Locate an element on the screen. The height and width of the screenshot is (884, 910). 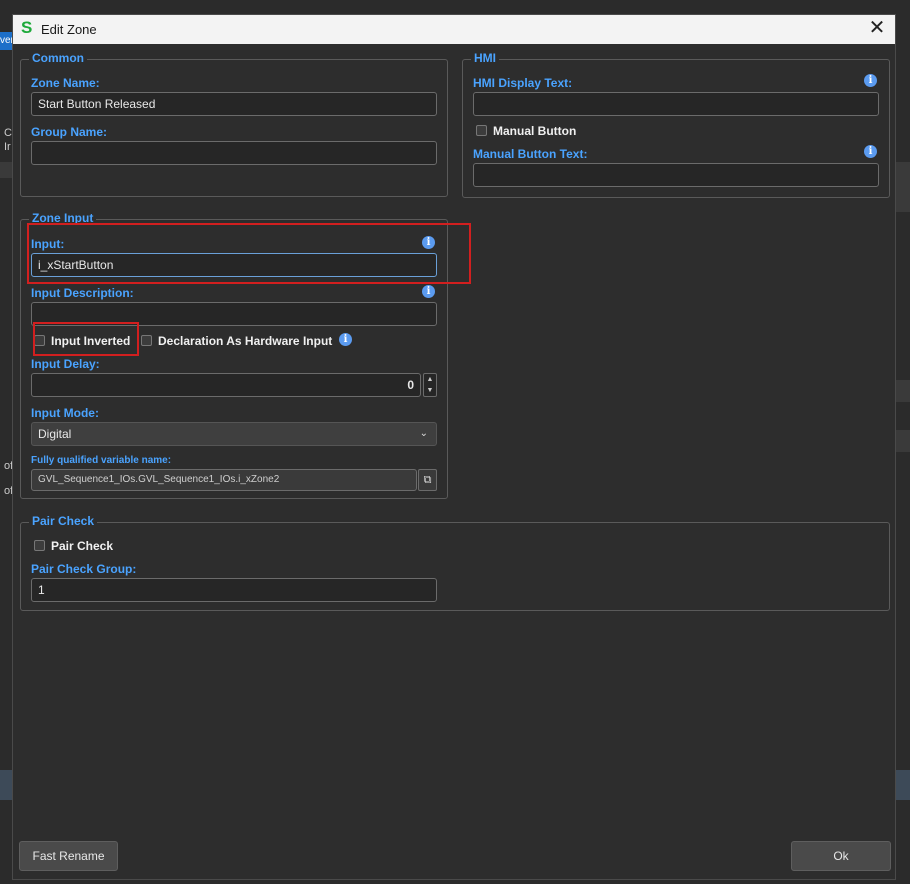
pair-check-legend: Pair Check is located at coordinates (63, 521).